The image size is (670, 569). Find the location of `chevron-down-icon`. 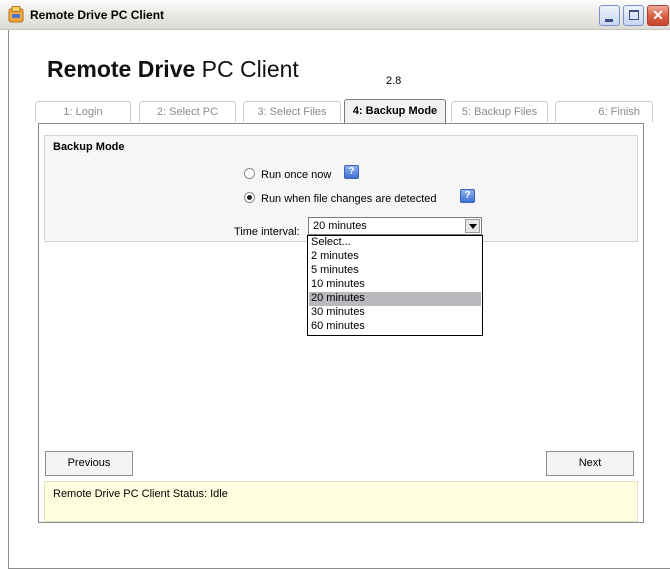

chevron-down-icon is located at coordinates (473, 226).